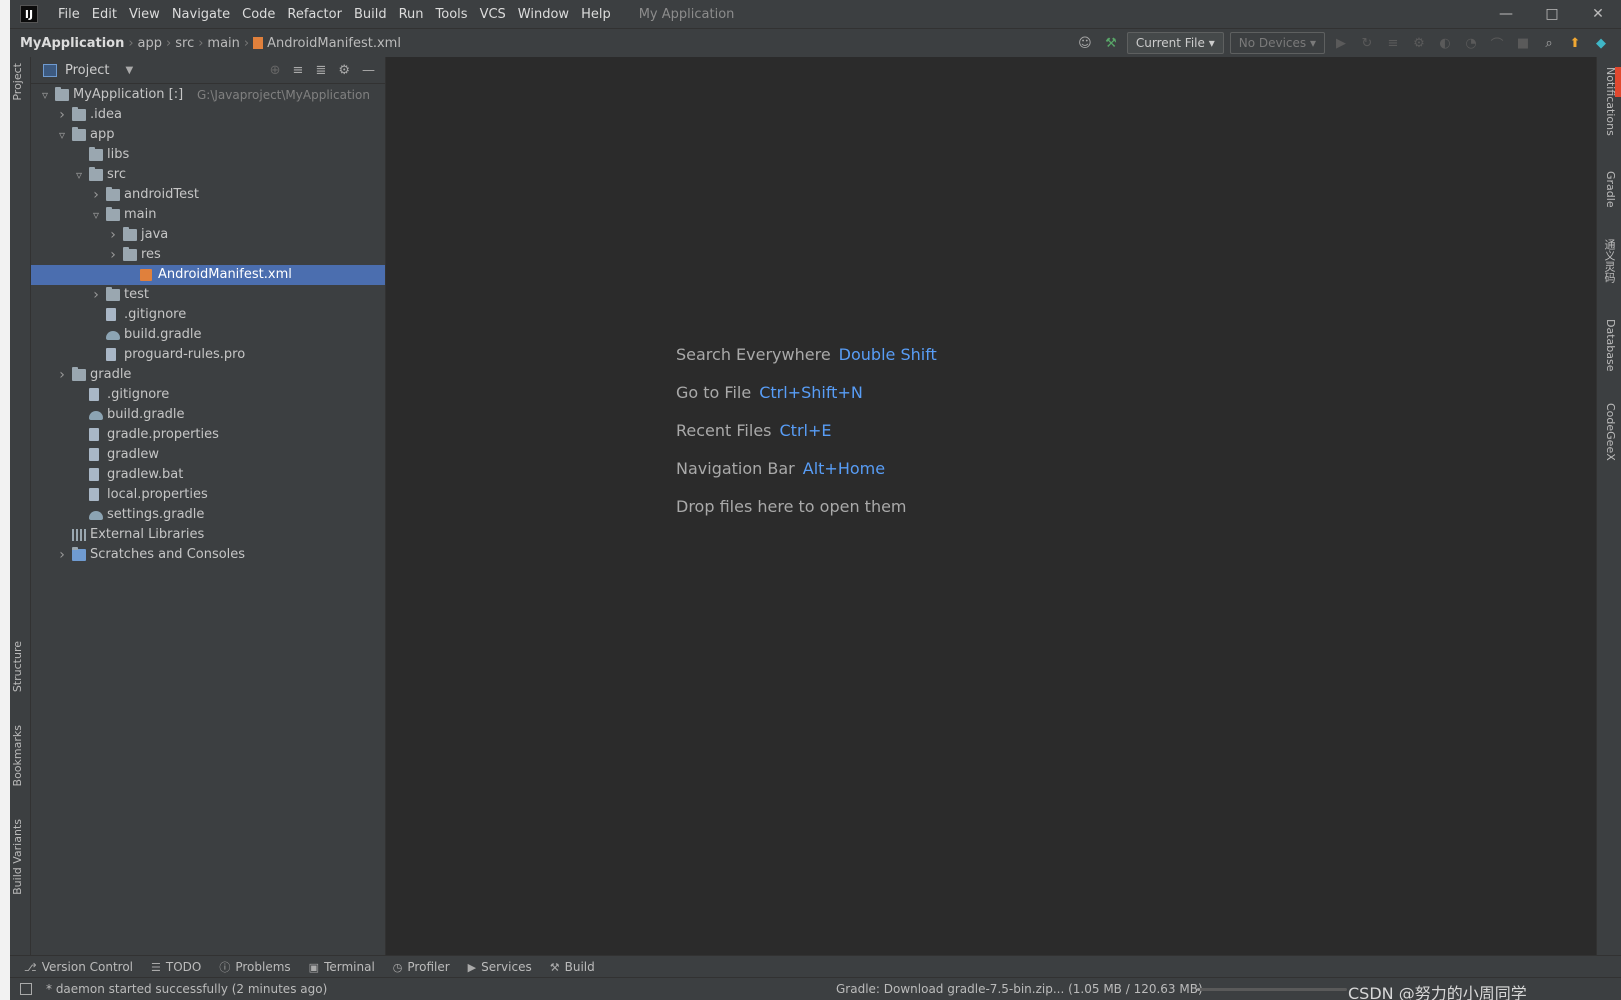  Describe the element at coordinates (208, 115) in the screenshot. I see `tree-item: › .idea` at that location.